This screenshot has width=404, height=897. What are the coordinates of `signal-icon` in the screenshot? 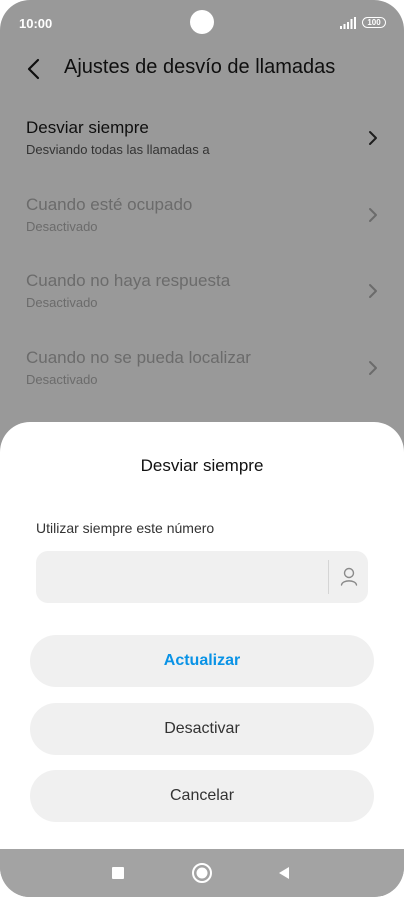 It's located at (348, 23).